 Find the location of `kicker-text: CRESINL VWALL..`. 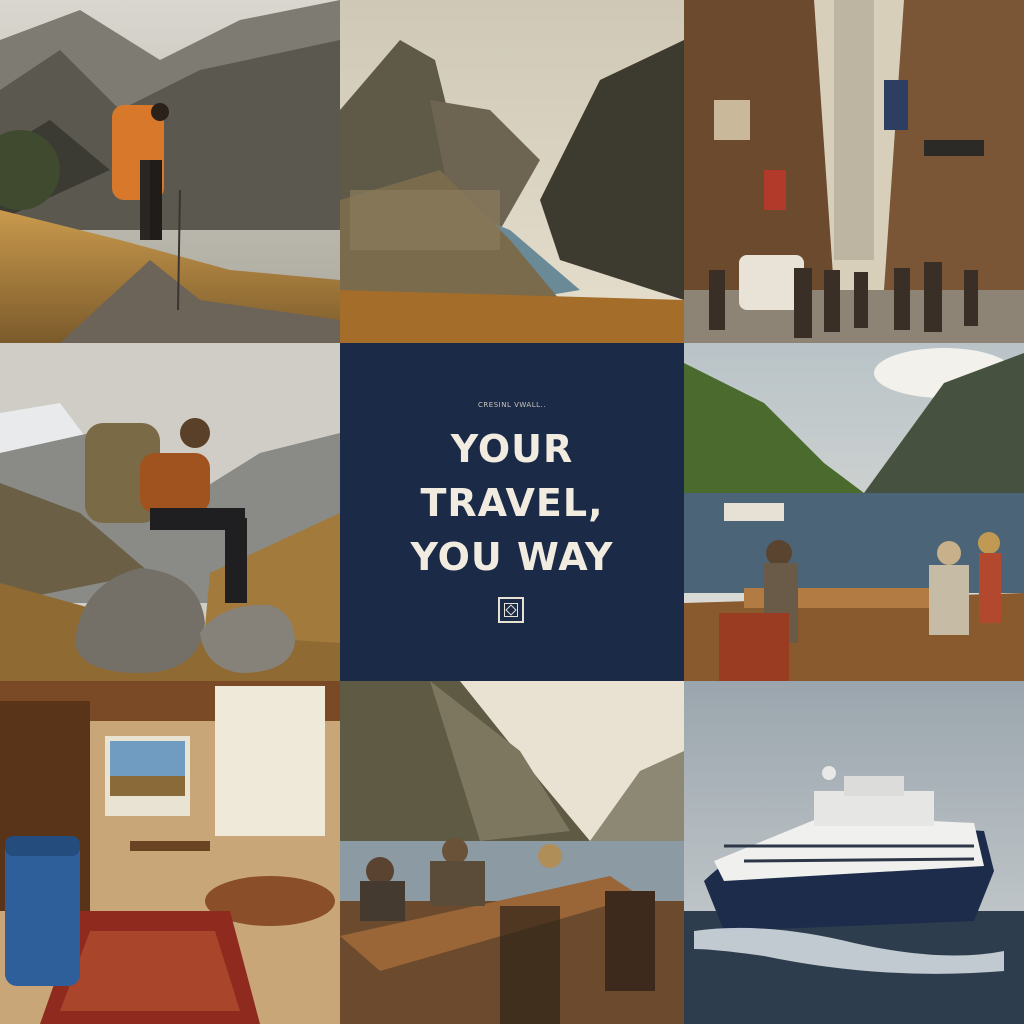

kicker-text: CRESINL VWALL.. is located at coordinates (512, 405).